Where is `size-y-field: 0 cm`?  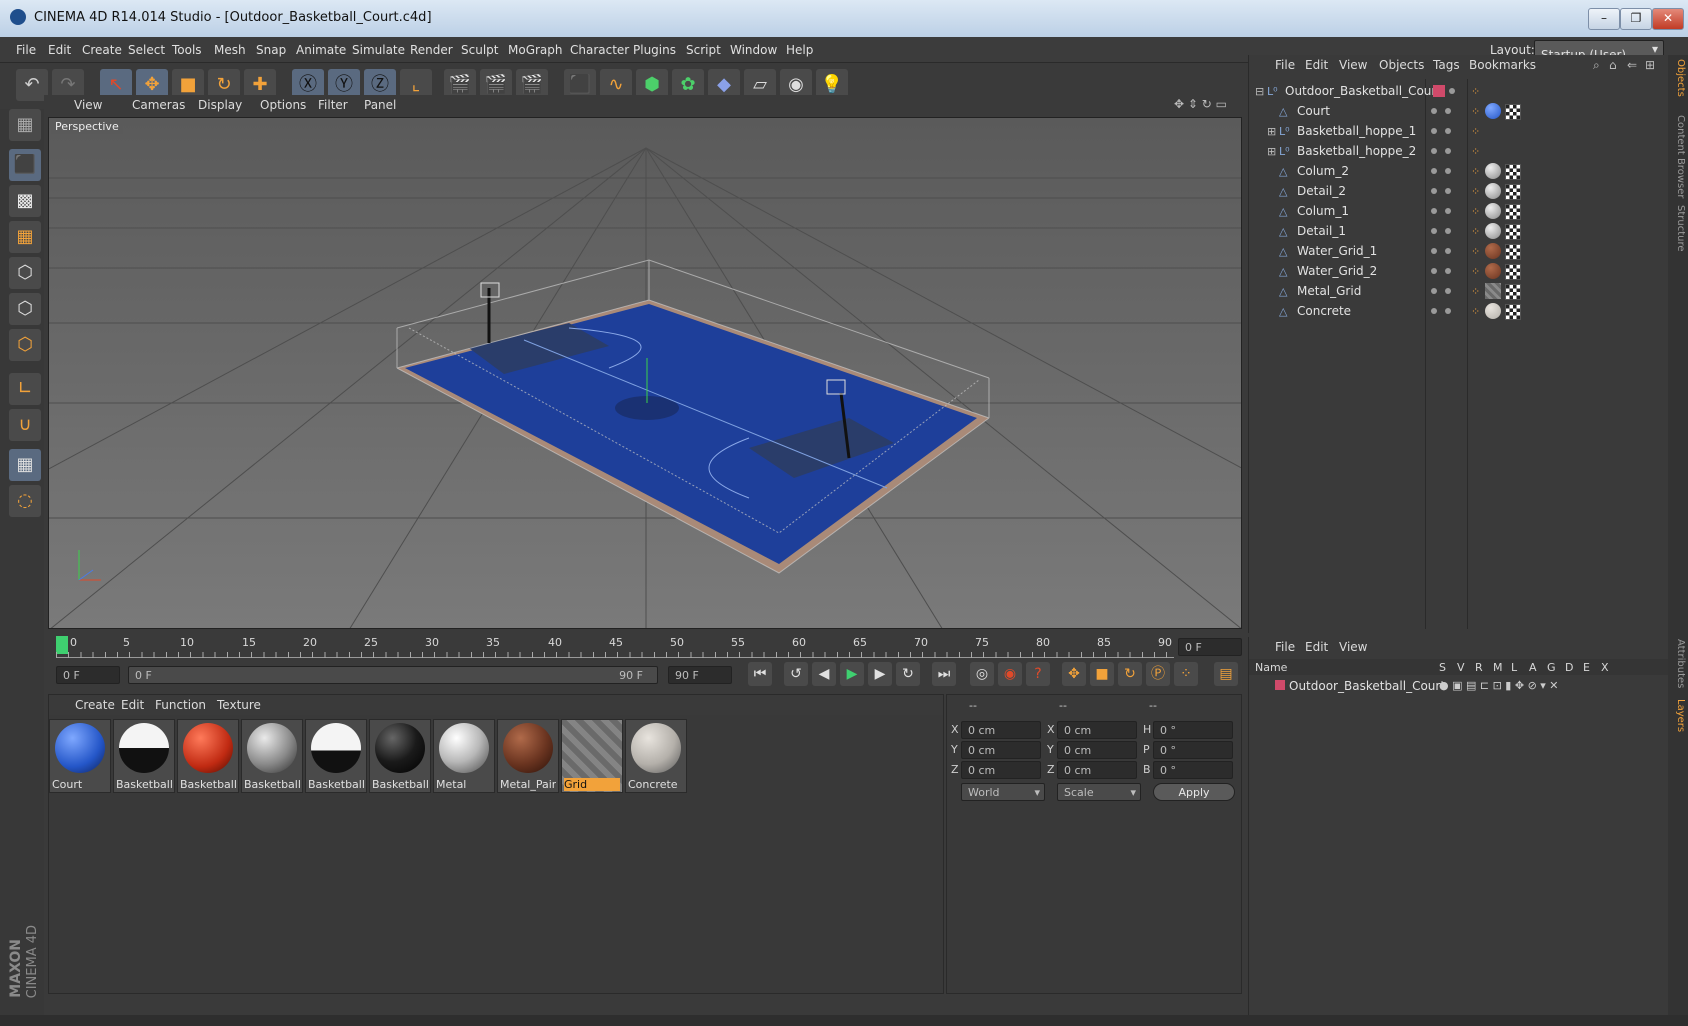 size-y-field: 0 cm is located at coordinates (1097, 750).